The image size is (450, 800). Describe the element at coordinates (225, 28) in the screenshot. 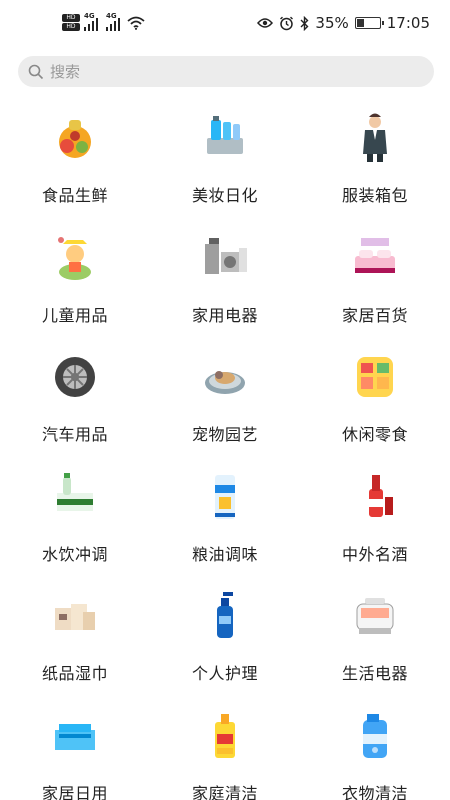

I see `status-bar: HD HD 4G 4G 35% 17:05` at that location.